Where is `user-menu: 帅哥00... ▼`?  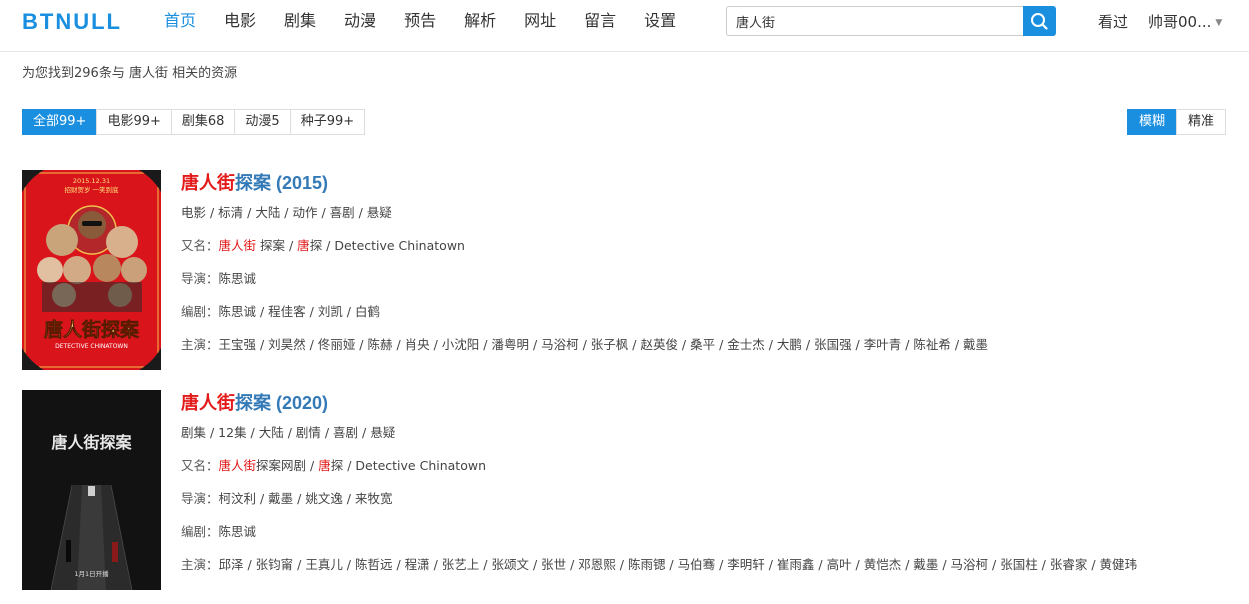
user-menu: 帅哥00... ▼ is located at coordinates (1185, 21).